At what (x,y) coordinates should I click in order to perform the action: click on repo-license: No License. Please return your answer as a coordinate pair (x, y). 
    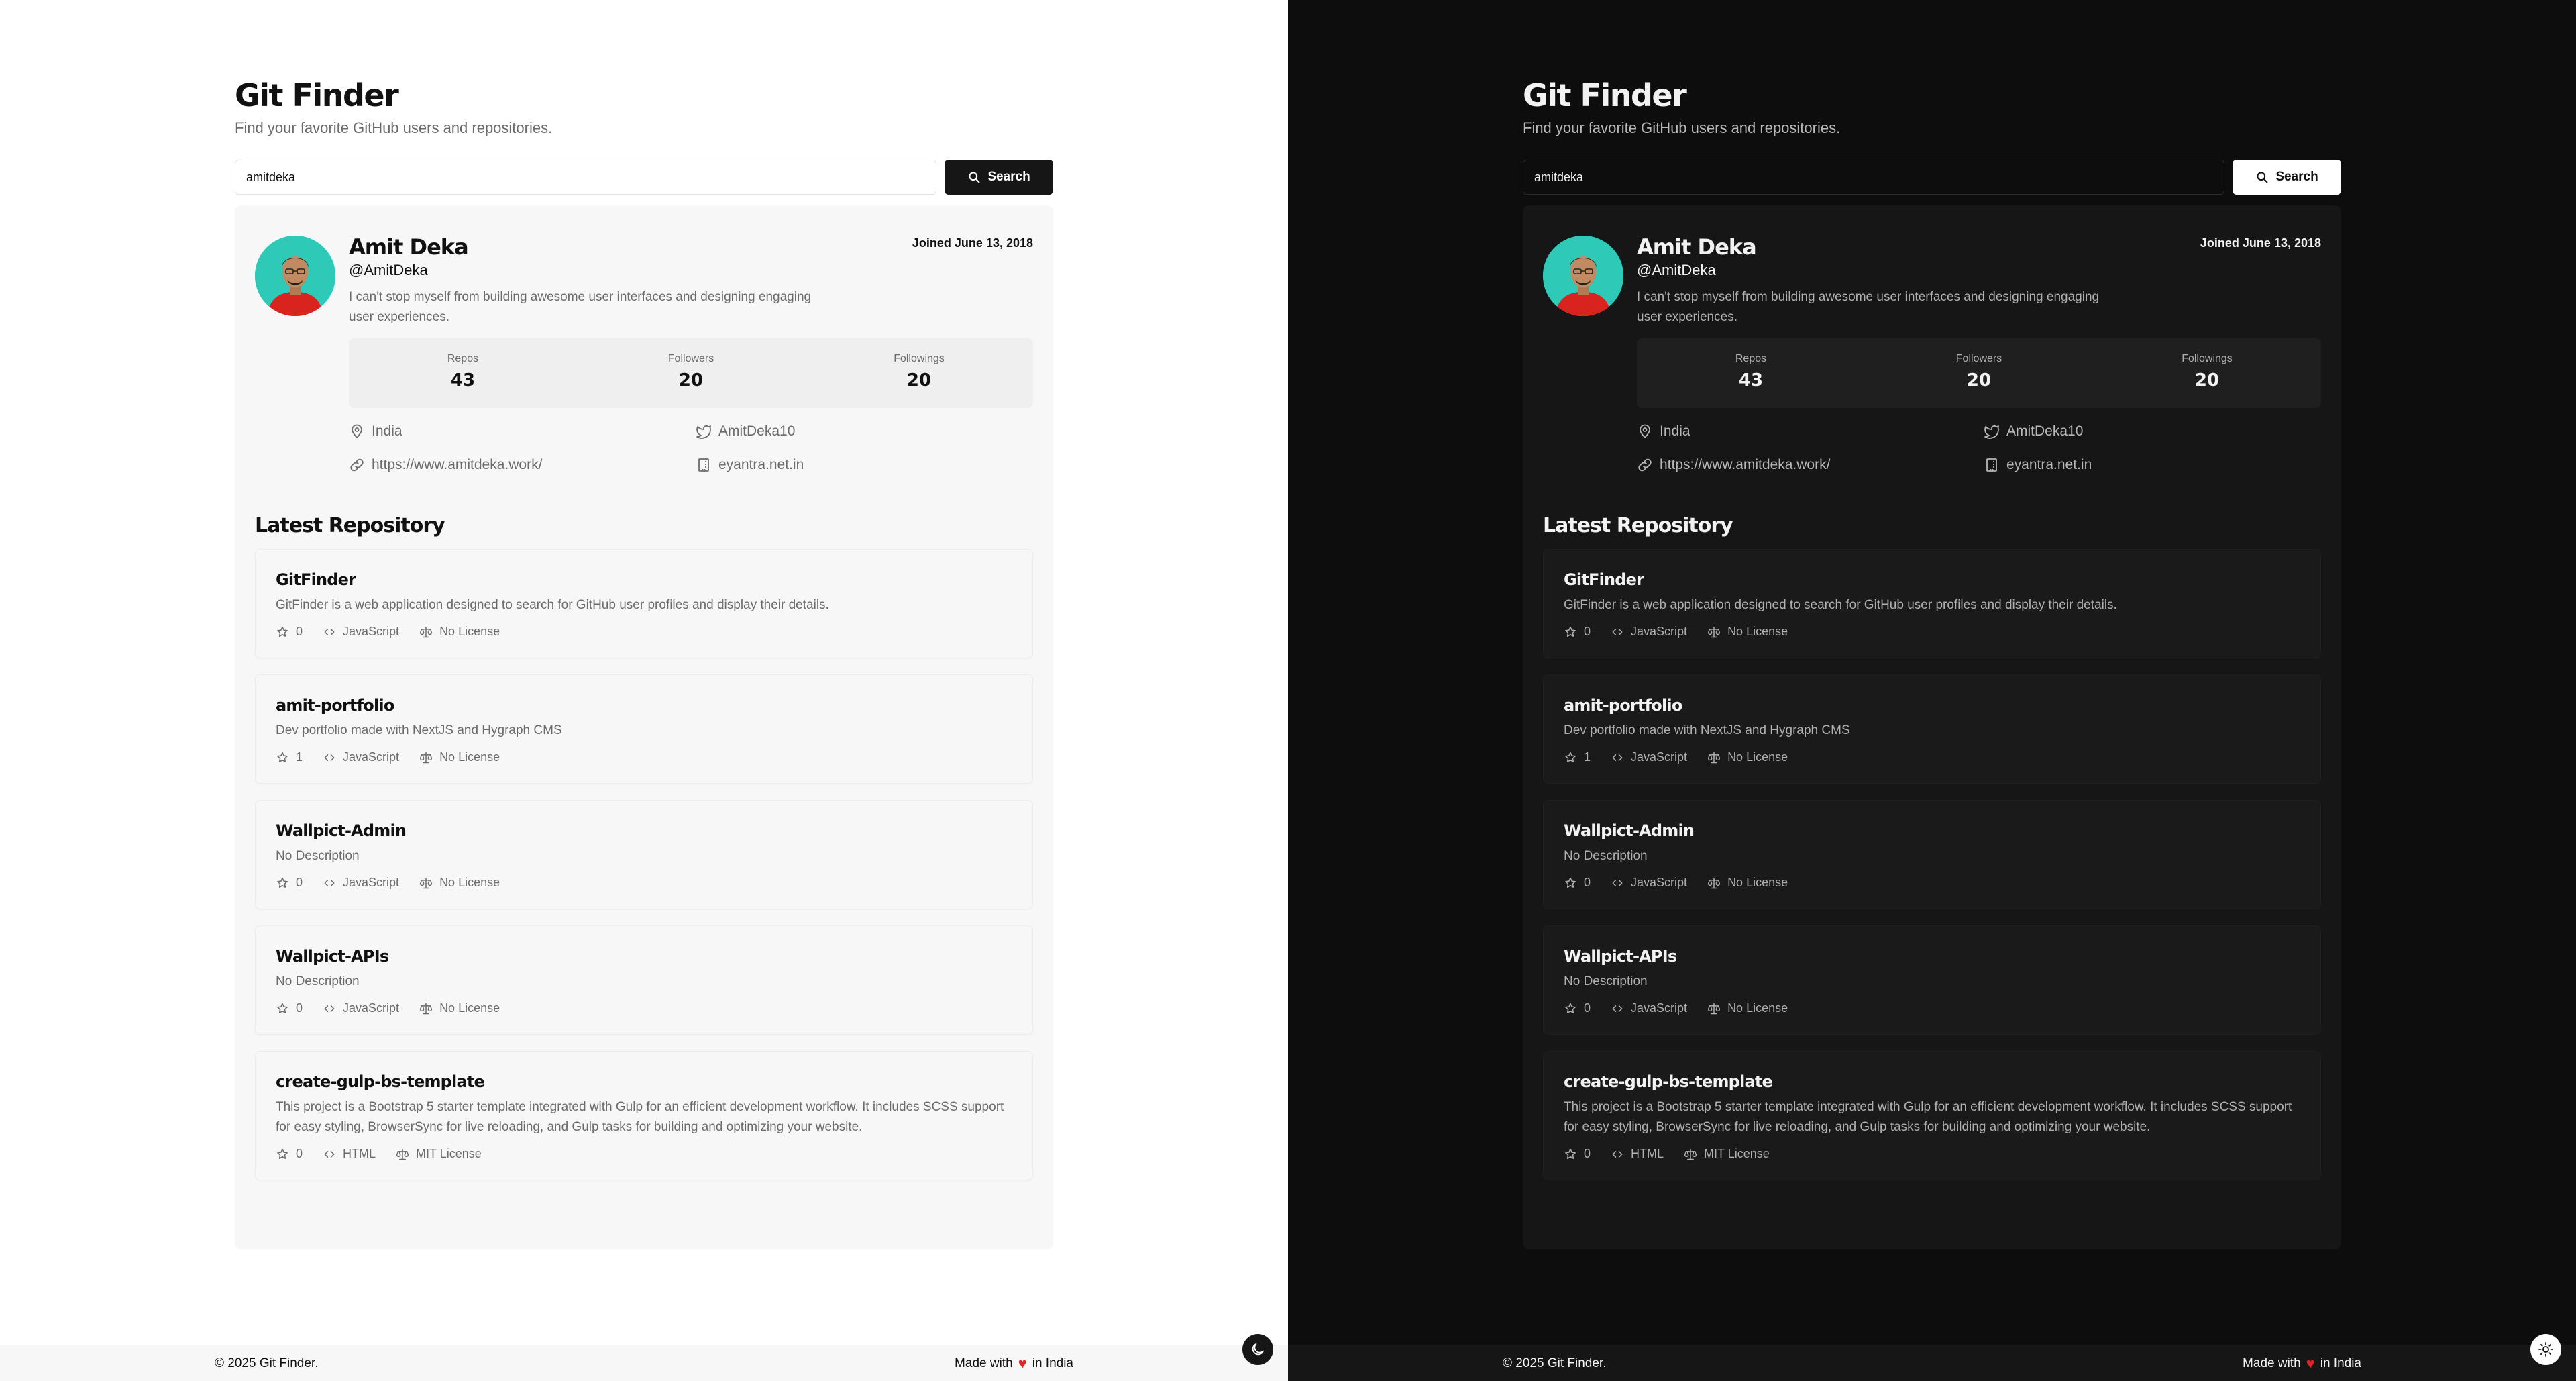
    Looking at the image, I should click on (459, 1008).